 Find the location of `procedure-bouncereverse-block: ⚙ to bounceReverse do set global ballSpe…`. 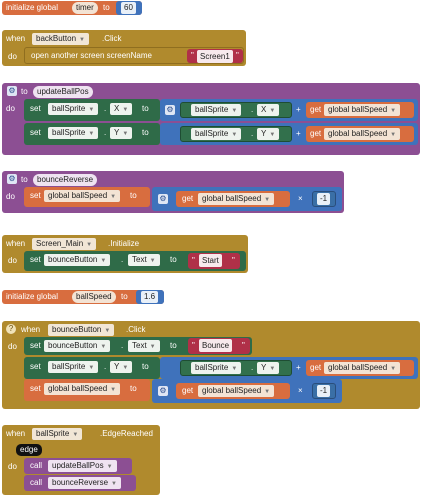

procedure-bouncereverse-block: ⚙ to bounceReverse do set global ballSpe… is located at coordinates (173, 192).